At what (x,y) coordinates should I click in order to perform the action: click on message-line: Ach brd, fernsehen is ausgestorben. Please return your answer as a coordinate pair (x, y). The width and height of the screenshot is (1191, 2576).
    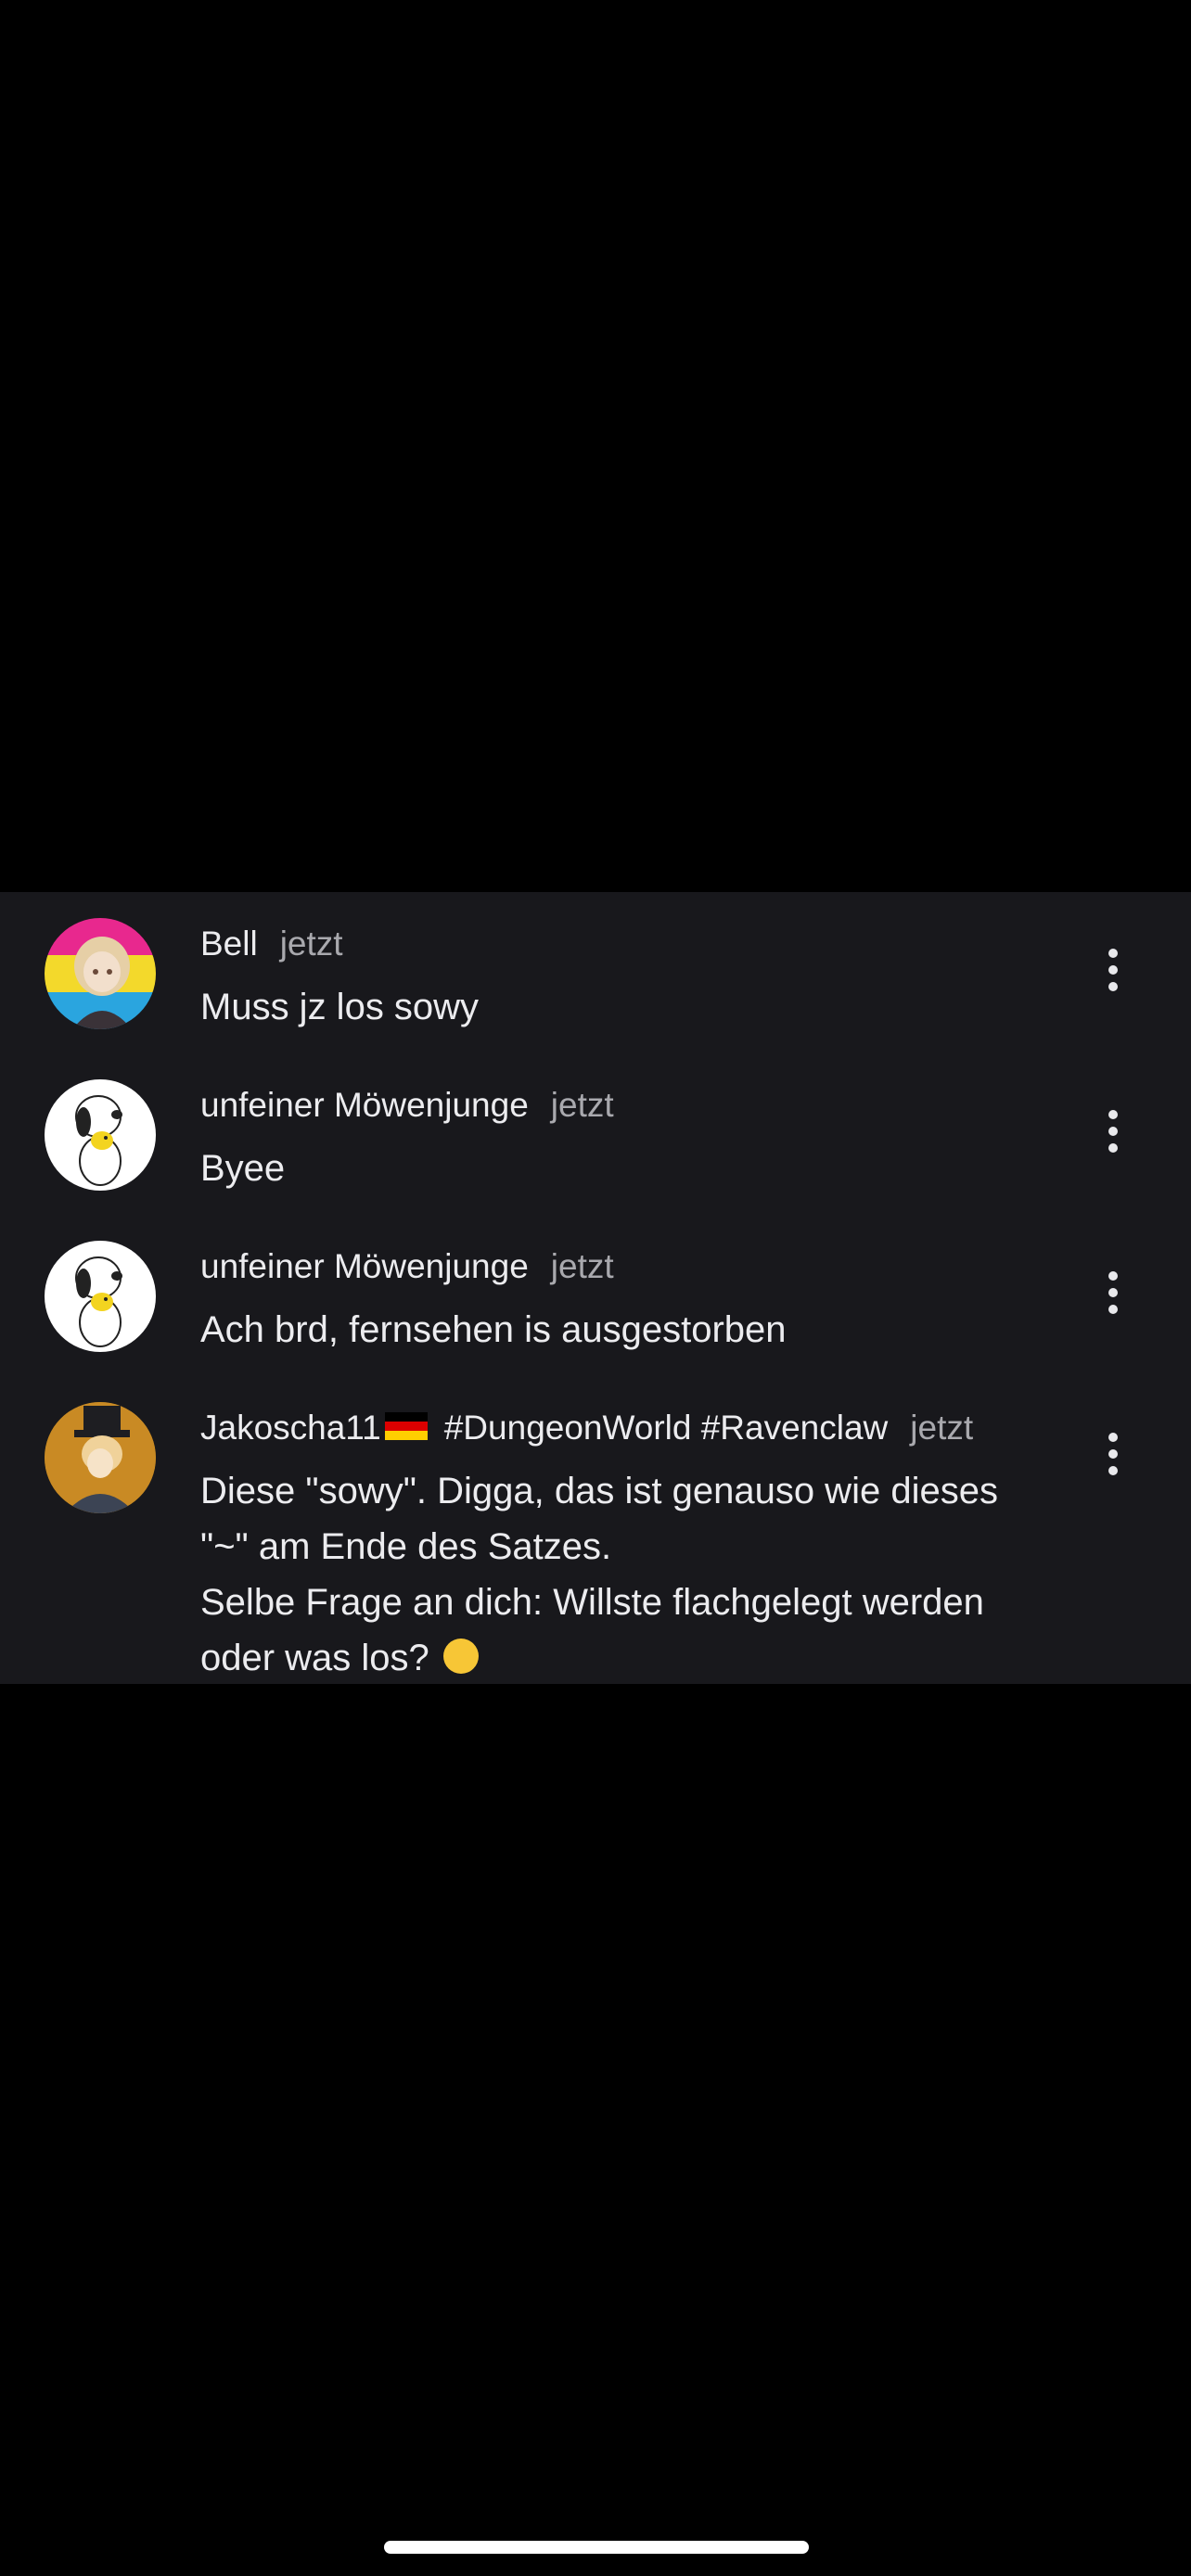
    Looking at the image, I should click on (493, 1330).